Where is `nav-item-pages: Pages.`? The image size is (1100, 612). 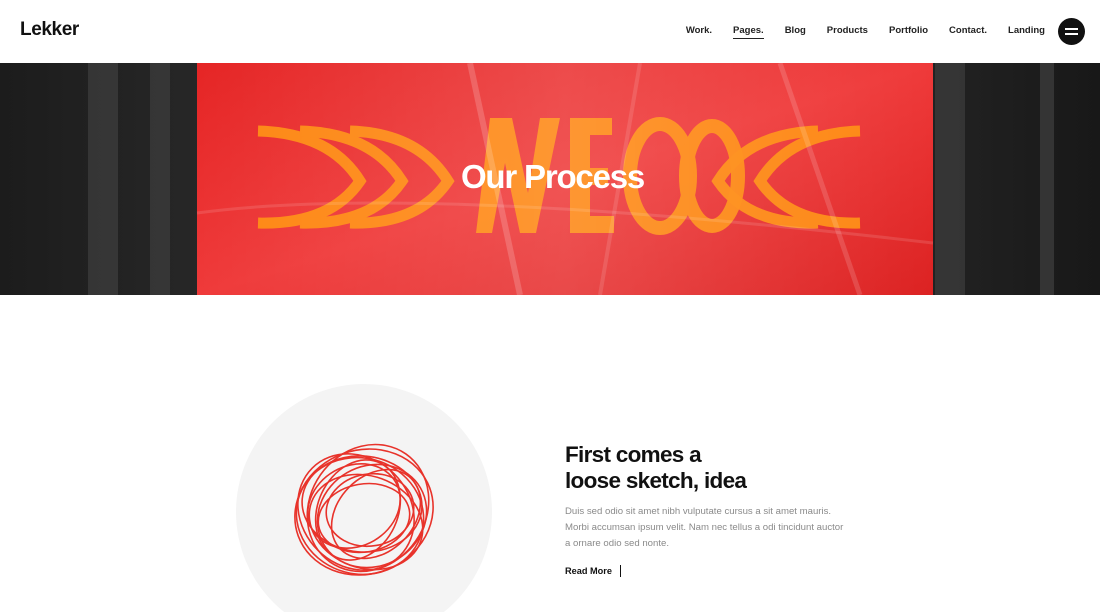 nav-item-pages: Pages. is located at coordinates (748, 32).